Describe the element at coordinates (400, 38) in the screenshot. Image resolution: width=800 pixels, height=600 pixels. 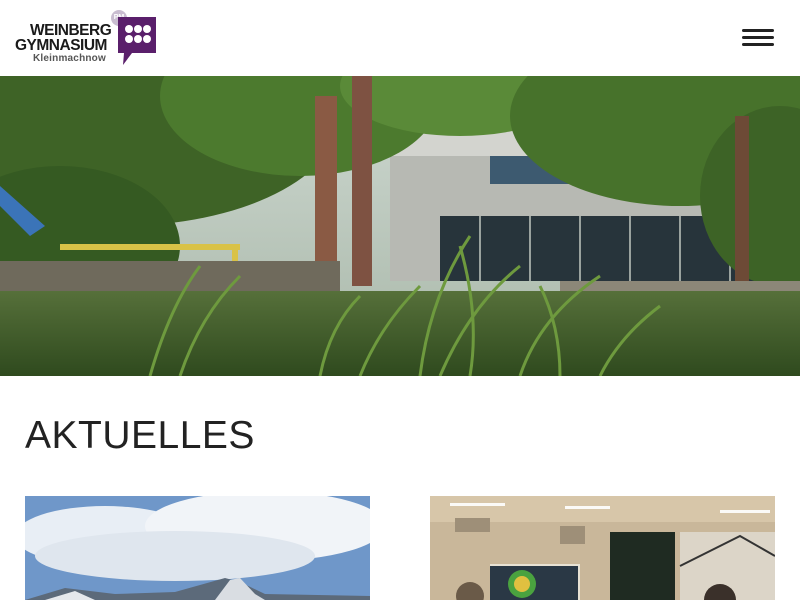
I see `site-header: WEINBERG GYMNASIUM Kleinmachnow PM` at that location.